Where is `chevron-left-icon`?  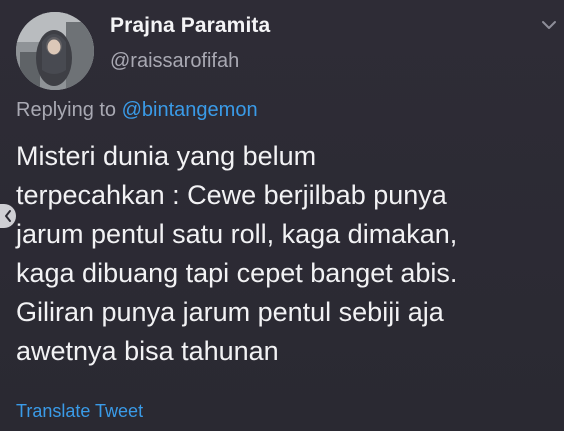 chevron-left-icon is located at coordinates (8, 216).